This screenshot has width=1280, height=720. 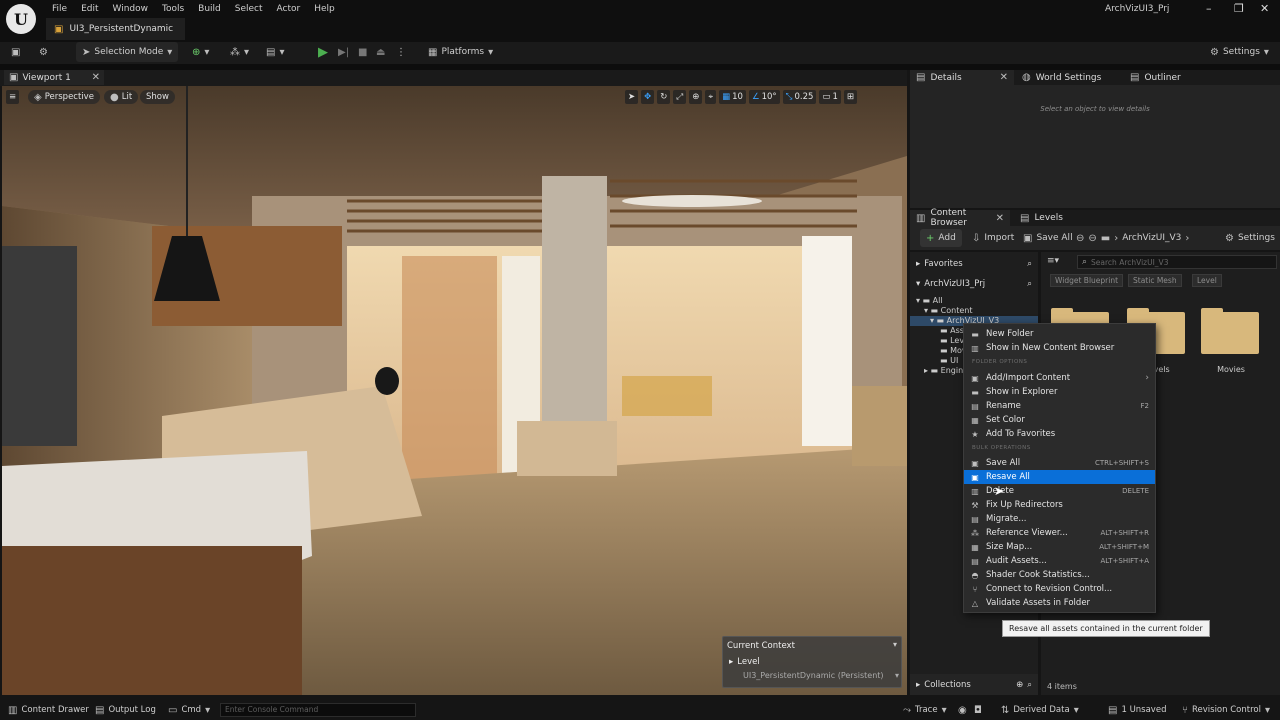 I want to click on cb-settings-button: ⚙ Settings, so click(x=1250, y=238).